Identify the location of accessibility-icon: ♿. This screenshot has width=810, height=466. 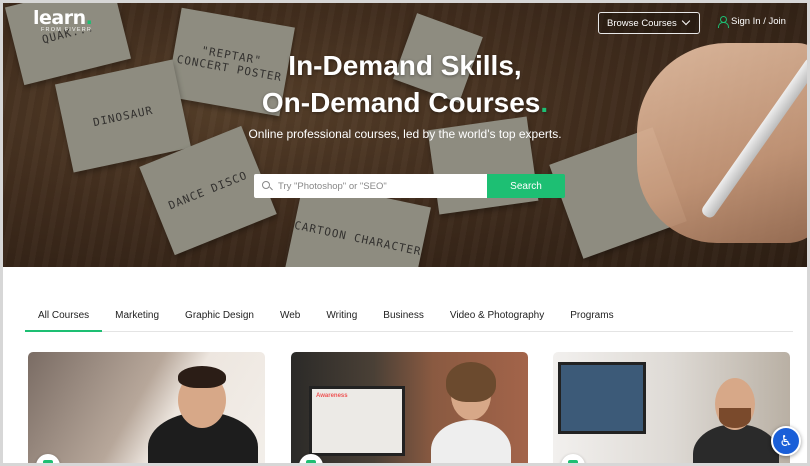
(786, 440).